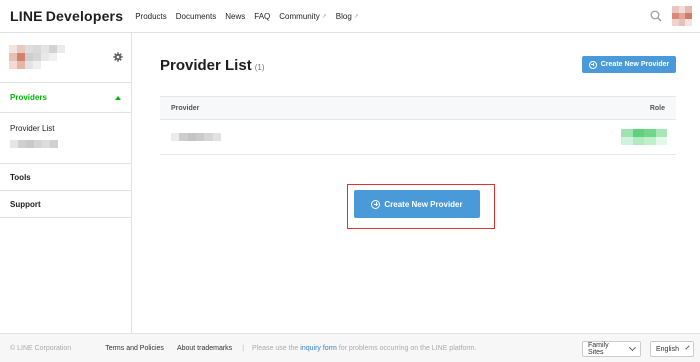 The image size is (700, 362). I want to click on page-title: Provider List (1), so click(212, 65).